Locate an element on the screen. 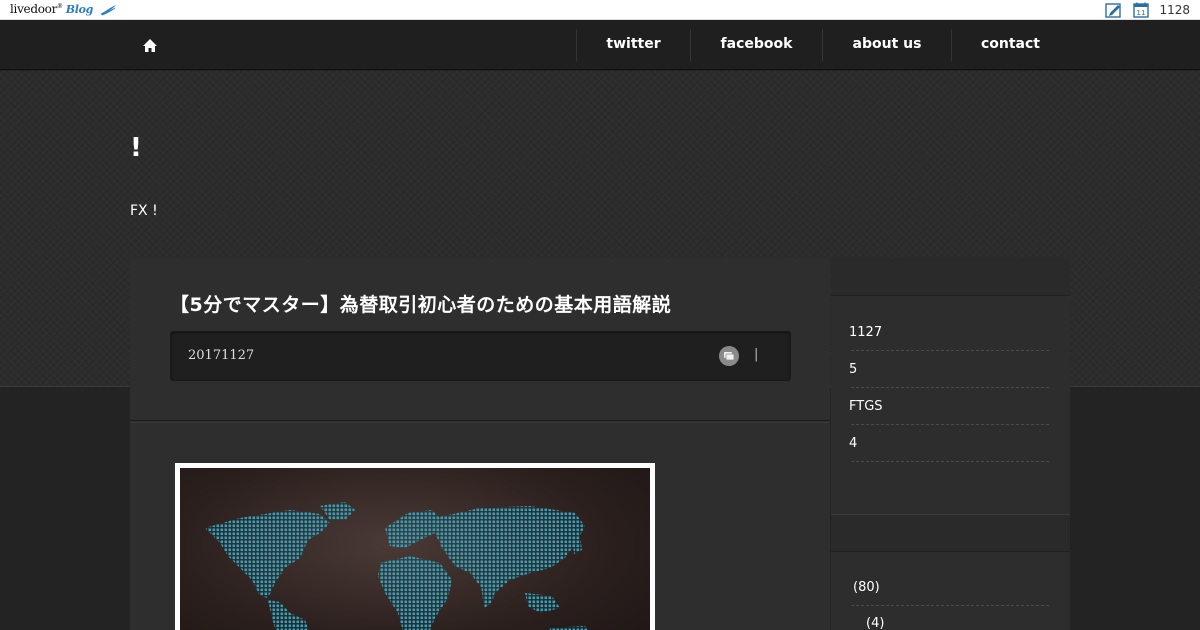  comment-icon is located at coordinates (729, 356).